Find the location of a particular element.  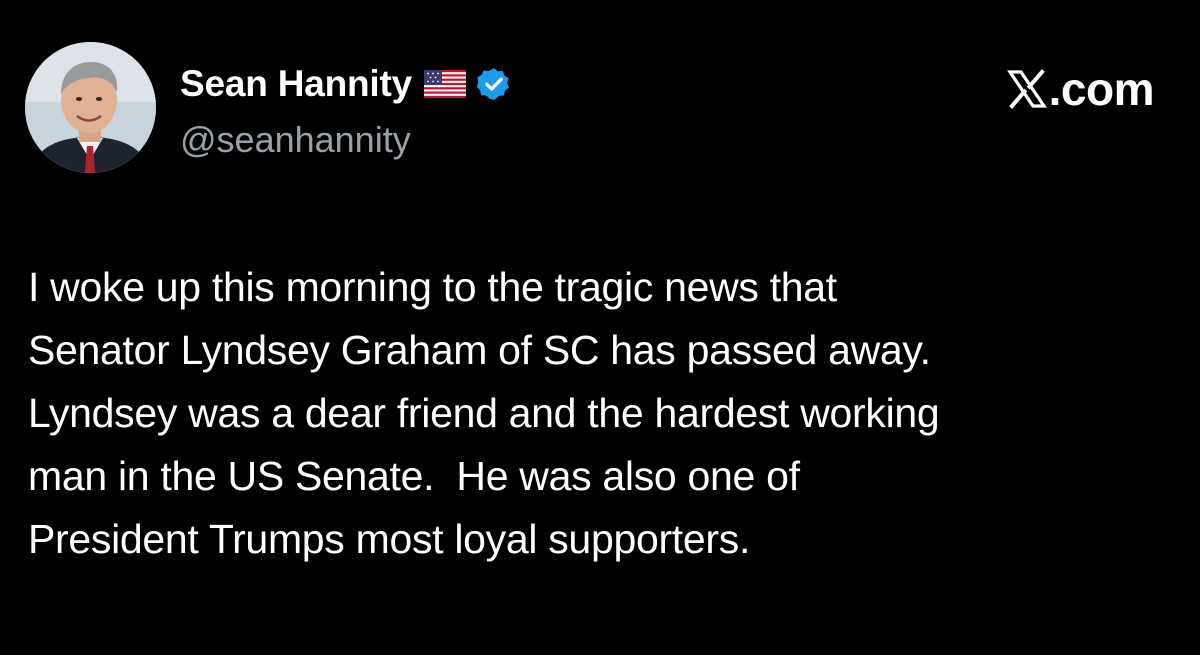

avatar-portrait is located at coordinates (90, 107).